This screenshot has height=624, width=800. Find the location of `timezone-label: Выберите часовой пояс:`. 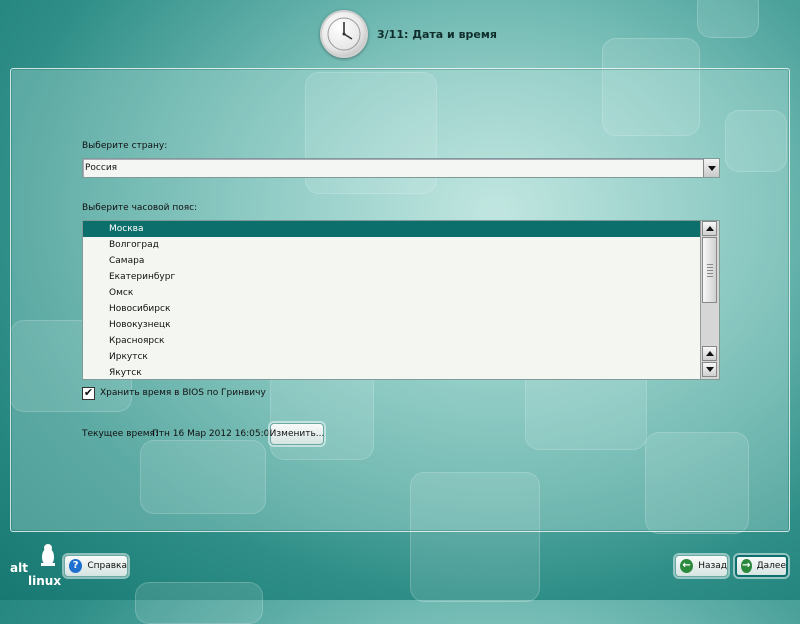

timezone-label: Выберите часовой пояс: is located at coordinates (140, 208).